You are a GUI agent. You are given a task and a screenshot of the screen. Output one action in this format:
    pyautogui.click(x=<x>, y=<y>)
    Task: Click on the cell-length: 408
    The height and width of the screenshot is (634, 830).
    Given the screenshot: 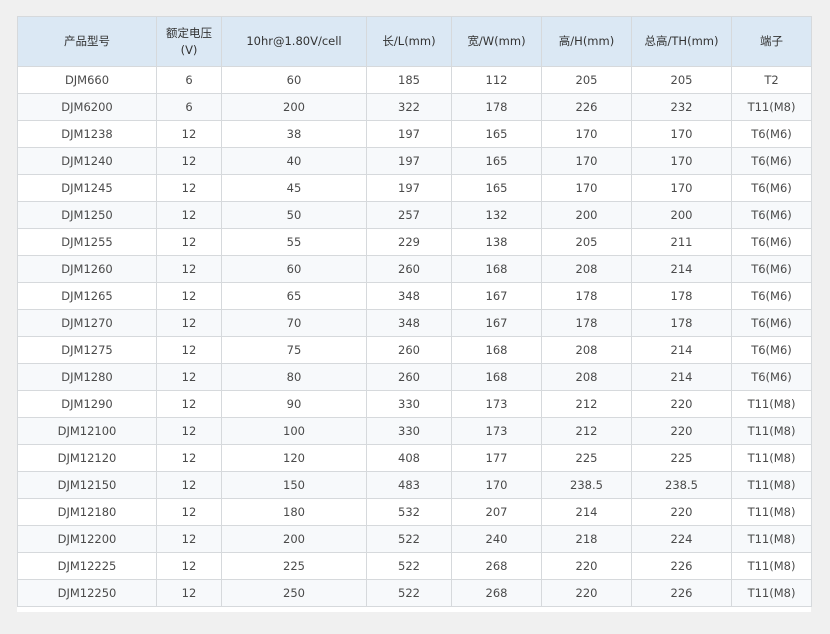 What is the action you would take?
    pyautogui.click(x=409, y=458)
    